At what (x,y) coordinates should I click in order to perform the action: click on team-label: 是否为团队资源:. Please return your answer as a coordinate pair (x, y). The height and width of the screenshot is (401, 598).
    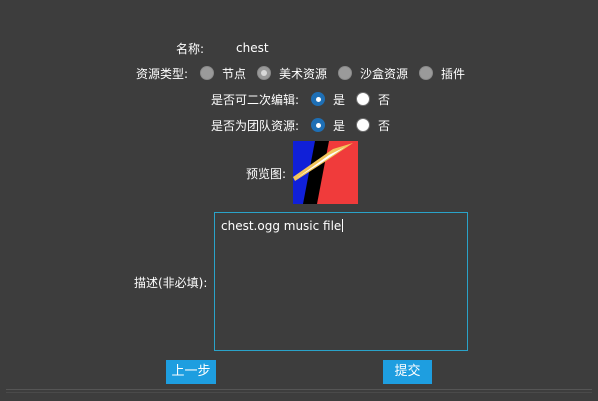
    Looking at the image, I should click on (255, 126).